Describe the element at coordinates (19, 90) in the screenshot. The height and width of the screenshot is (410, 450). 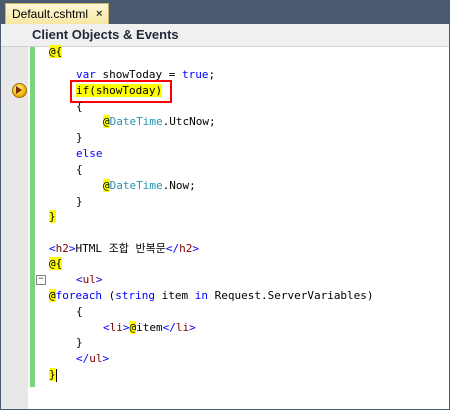
I see `breakpoint-icon` at that location.